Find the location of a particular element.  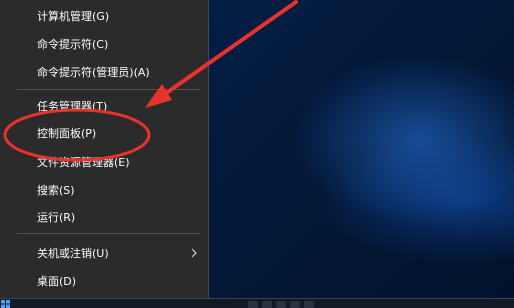

annotation-arrowhead is located at coordinates (158, 96).